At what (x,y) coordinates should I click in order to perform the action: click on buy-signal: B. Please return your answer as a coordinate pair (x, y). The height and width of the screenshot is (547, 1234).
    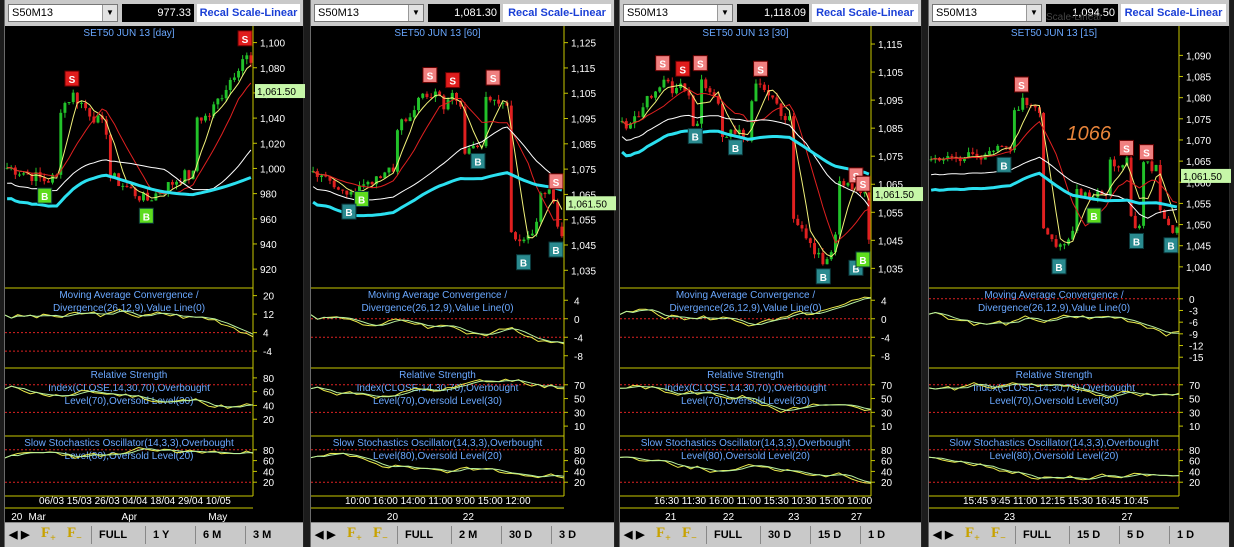
    Looking at the image, I should click on (362, 198).